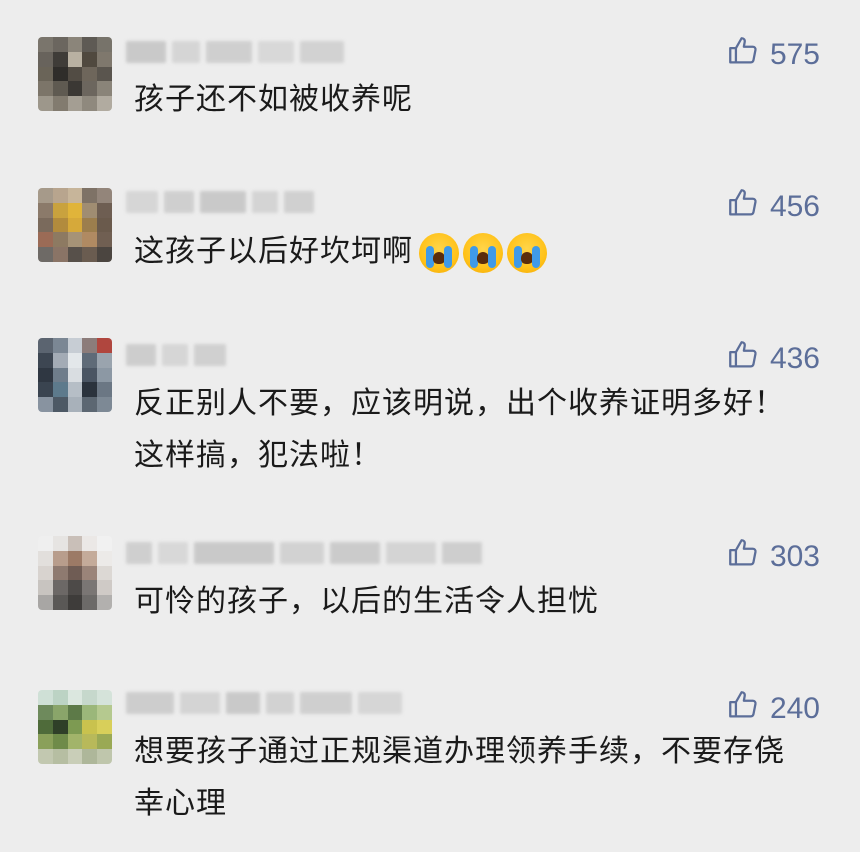 This screenshot has height=852, width=860. Describe the element at coordinates (459, 429) in the screenshot. I see `comment-text-content: 反正别人不要，应该明说，出个收养证明多好！这样搞，犯法啦！` at that location.